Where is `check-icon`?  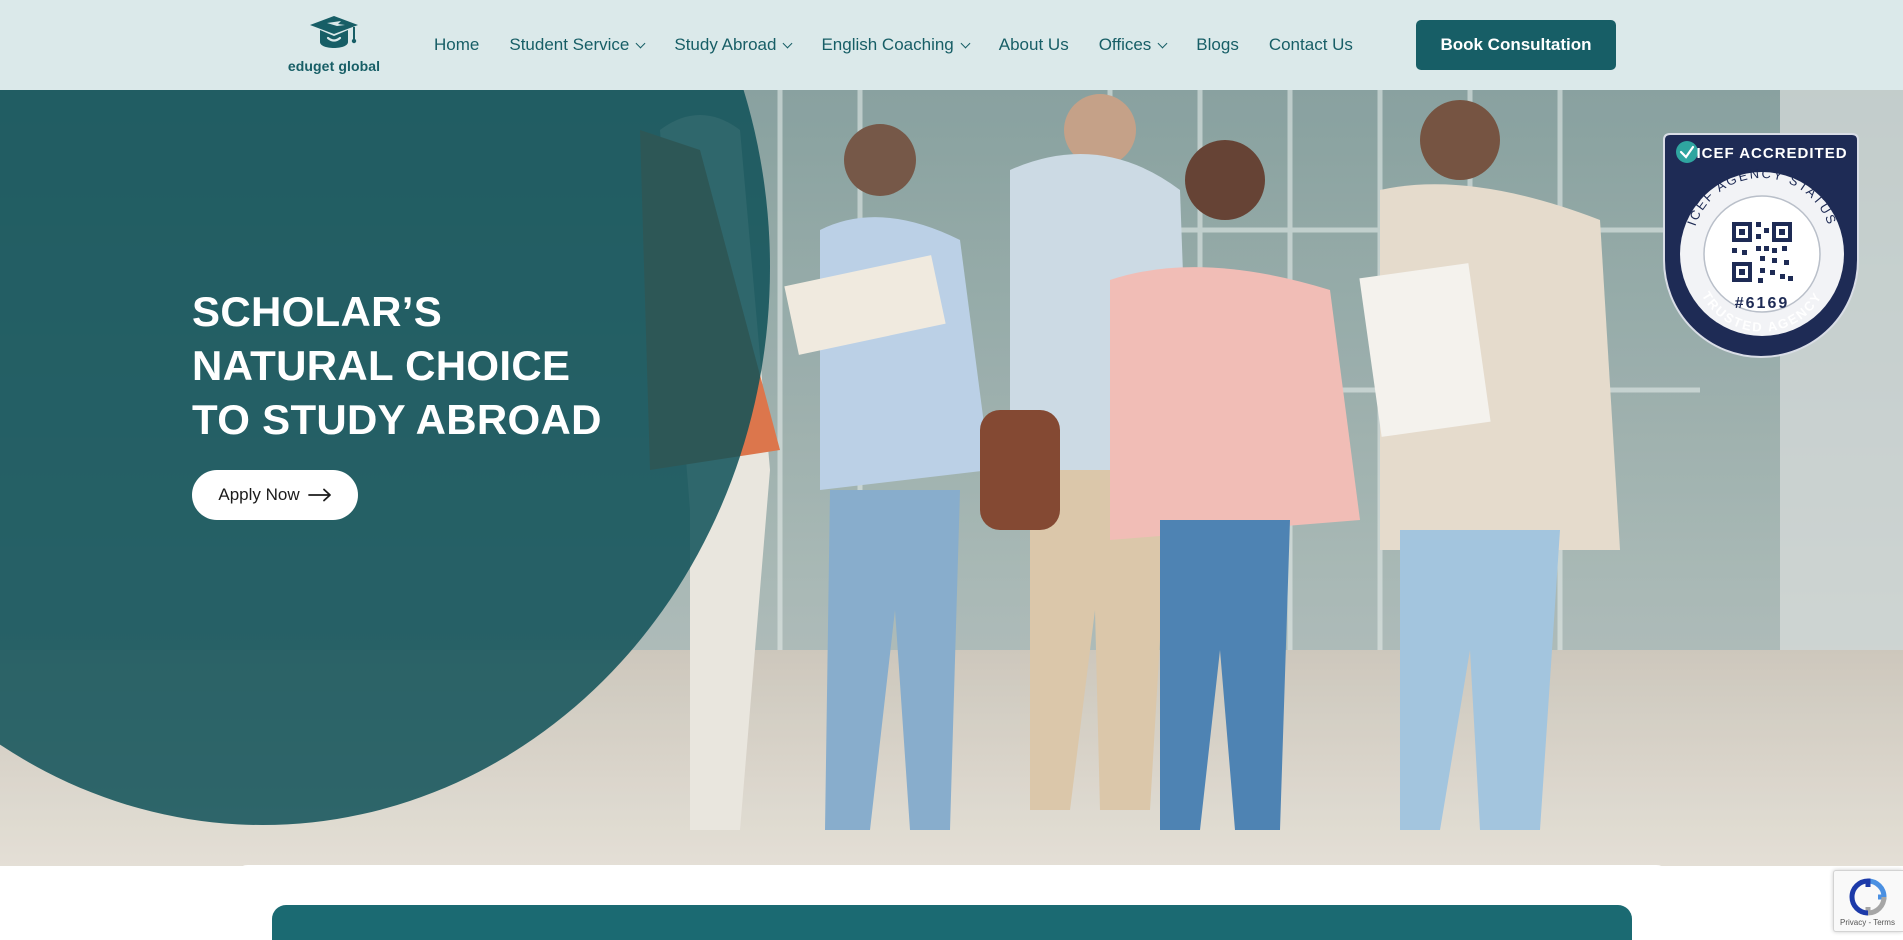 check-icon is located at coordinates (1687, 152).